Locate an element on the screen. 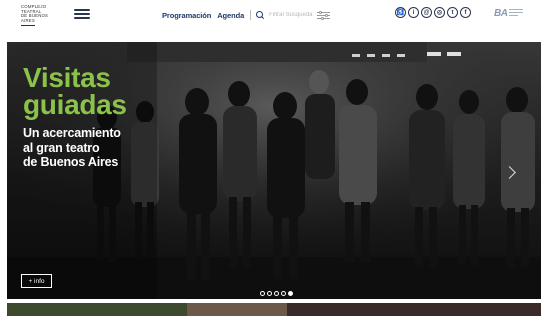 Image resolution: width=541 pixels, height=316 pixels. nav-divider is located at coordinates (251, 15).